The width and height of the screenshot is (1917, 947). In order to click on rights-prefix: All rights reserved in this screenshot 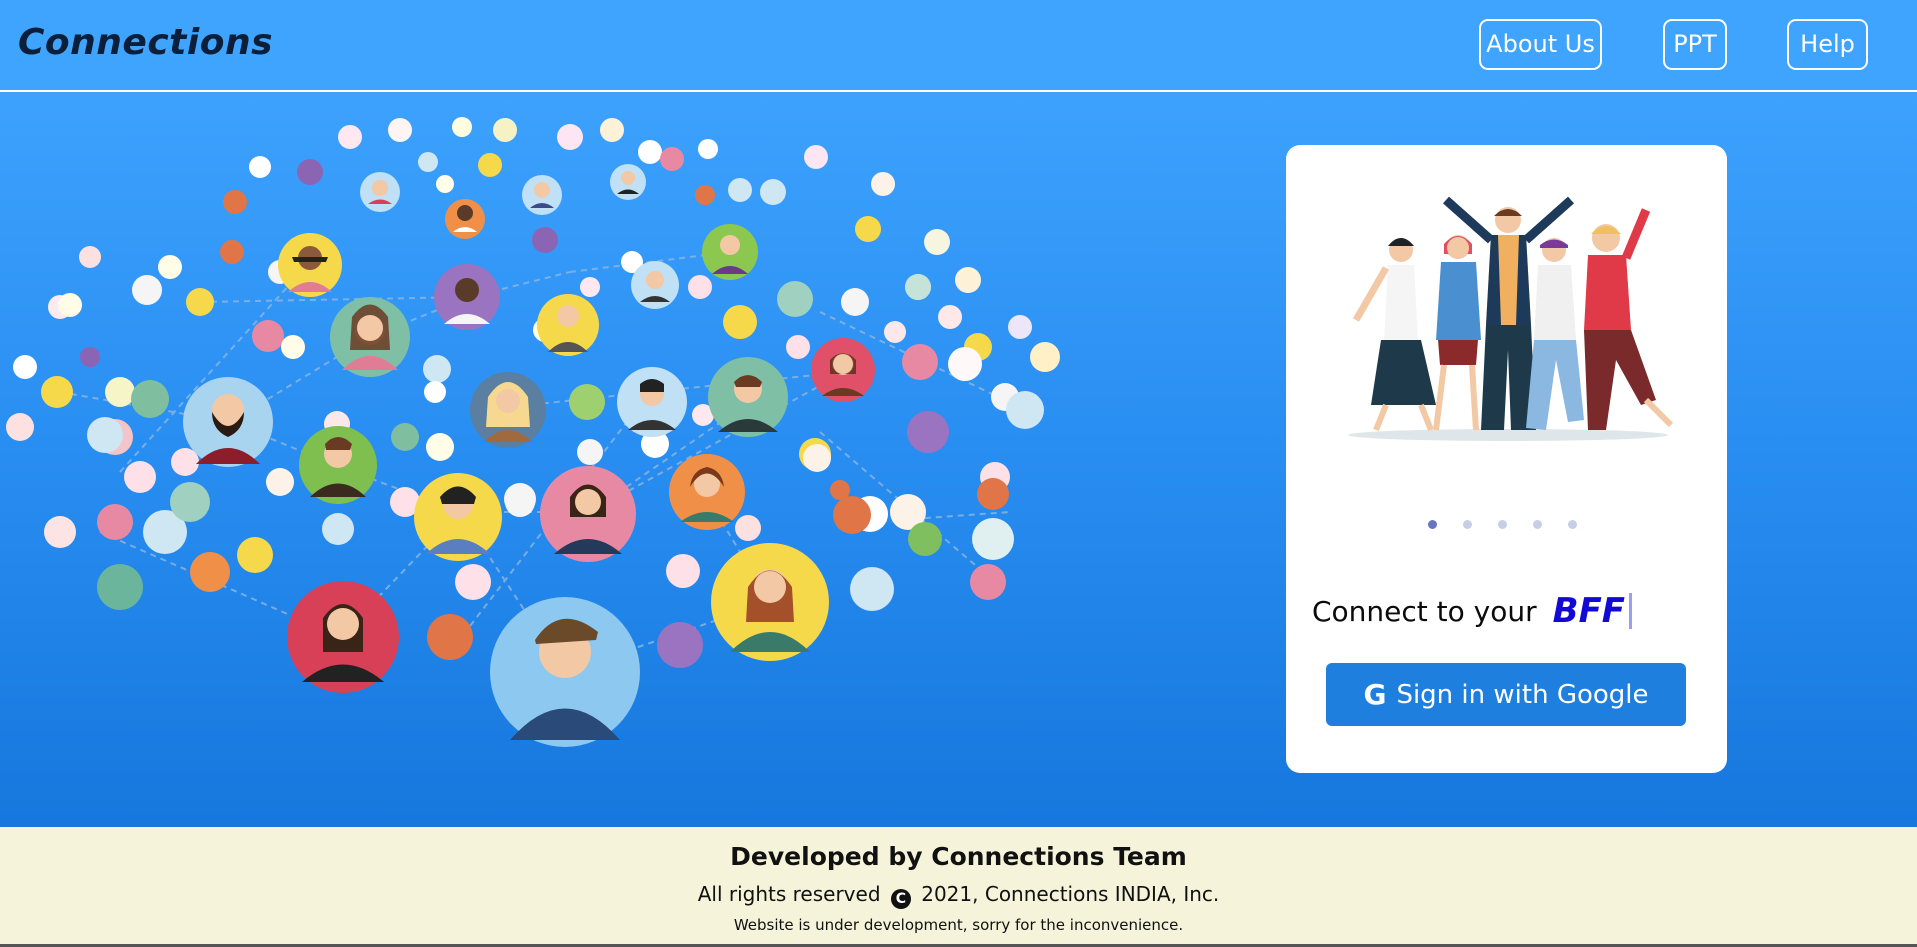, I will do `click(789, 894)`.